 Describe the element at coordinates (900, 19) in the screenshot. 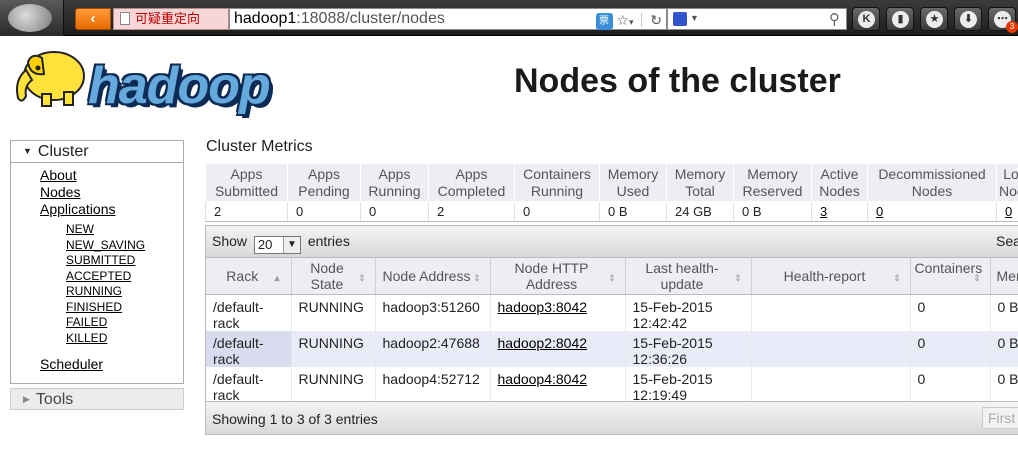

I see `security-button: ▮` at that location.